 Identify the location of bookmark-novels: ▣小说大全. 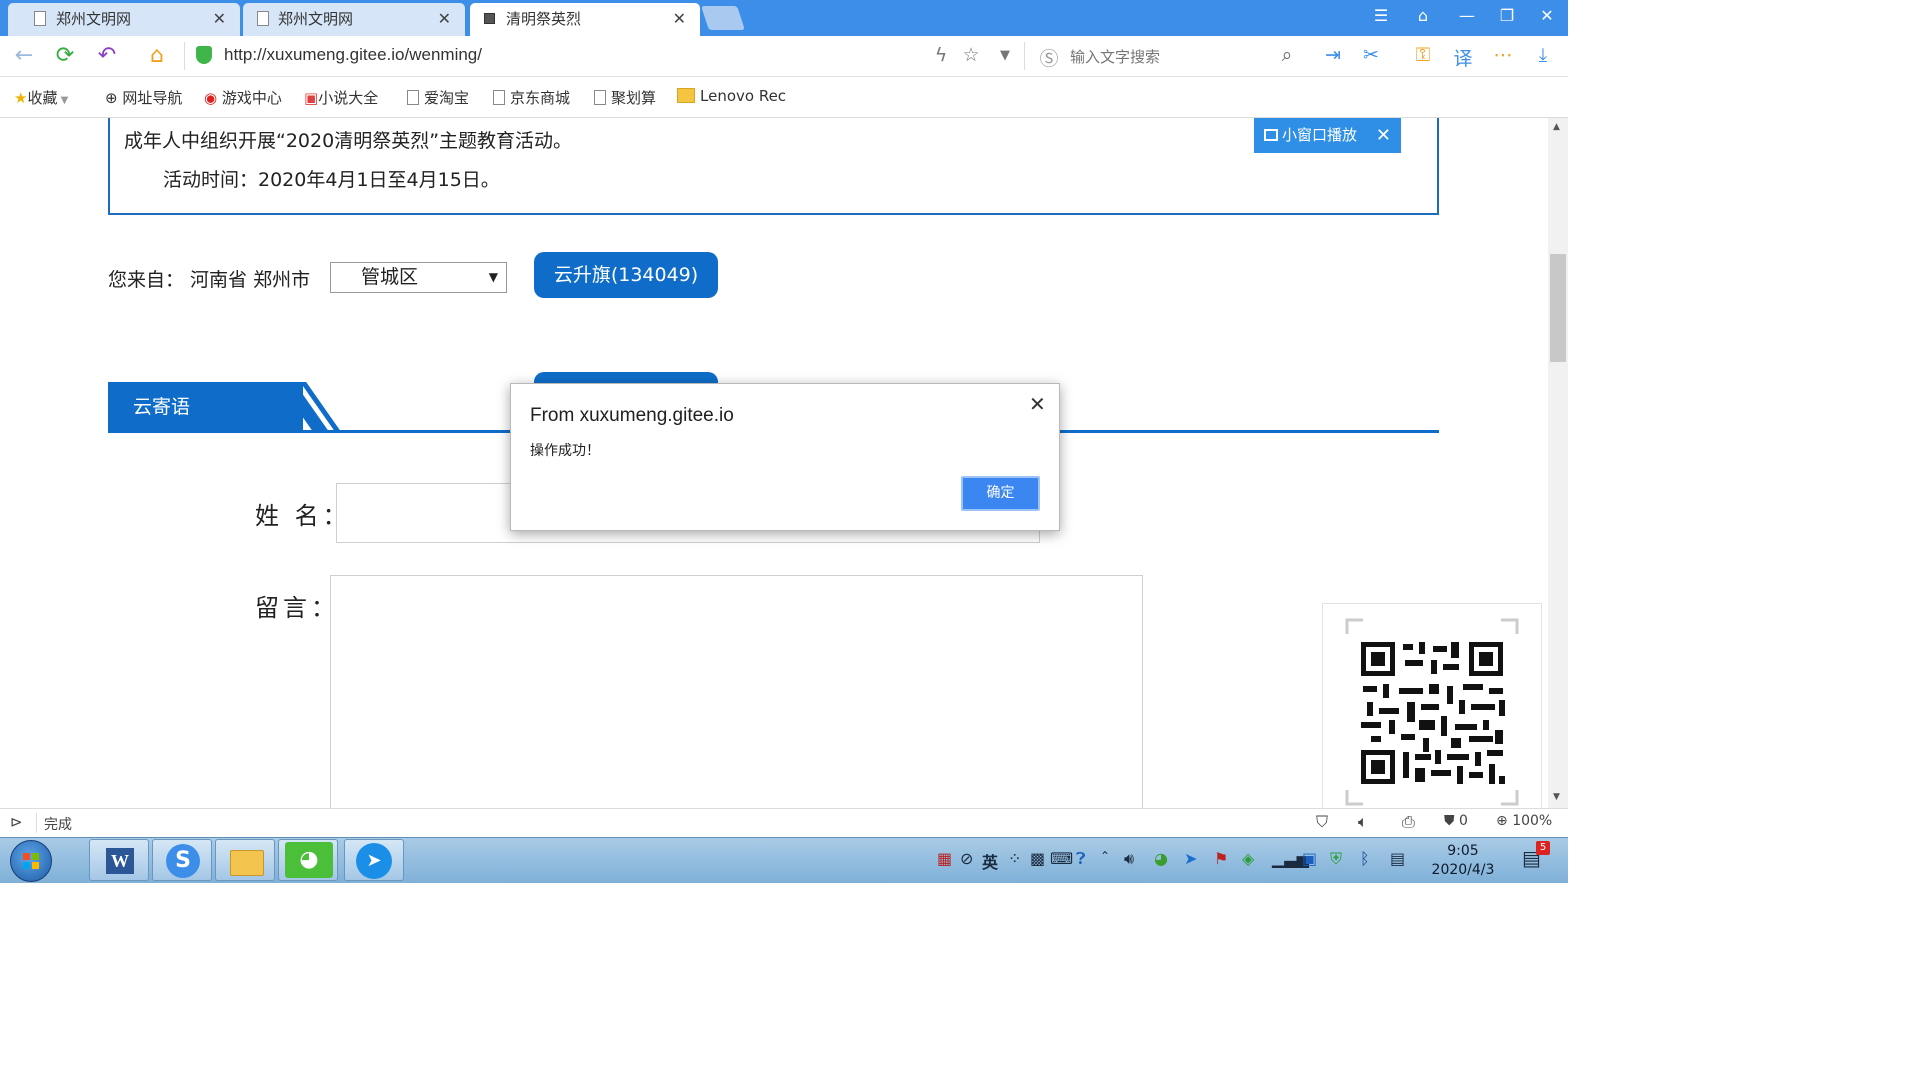
(341, 97).